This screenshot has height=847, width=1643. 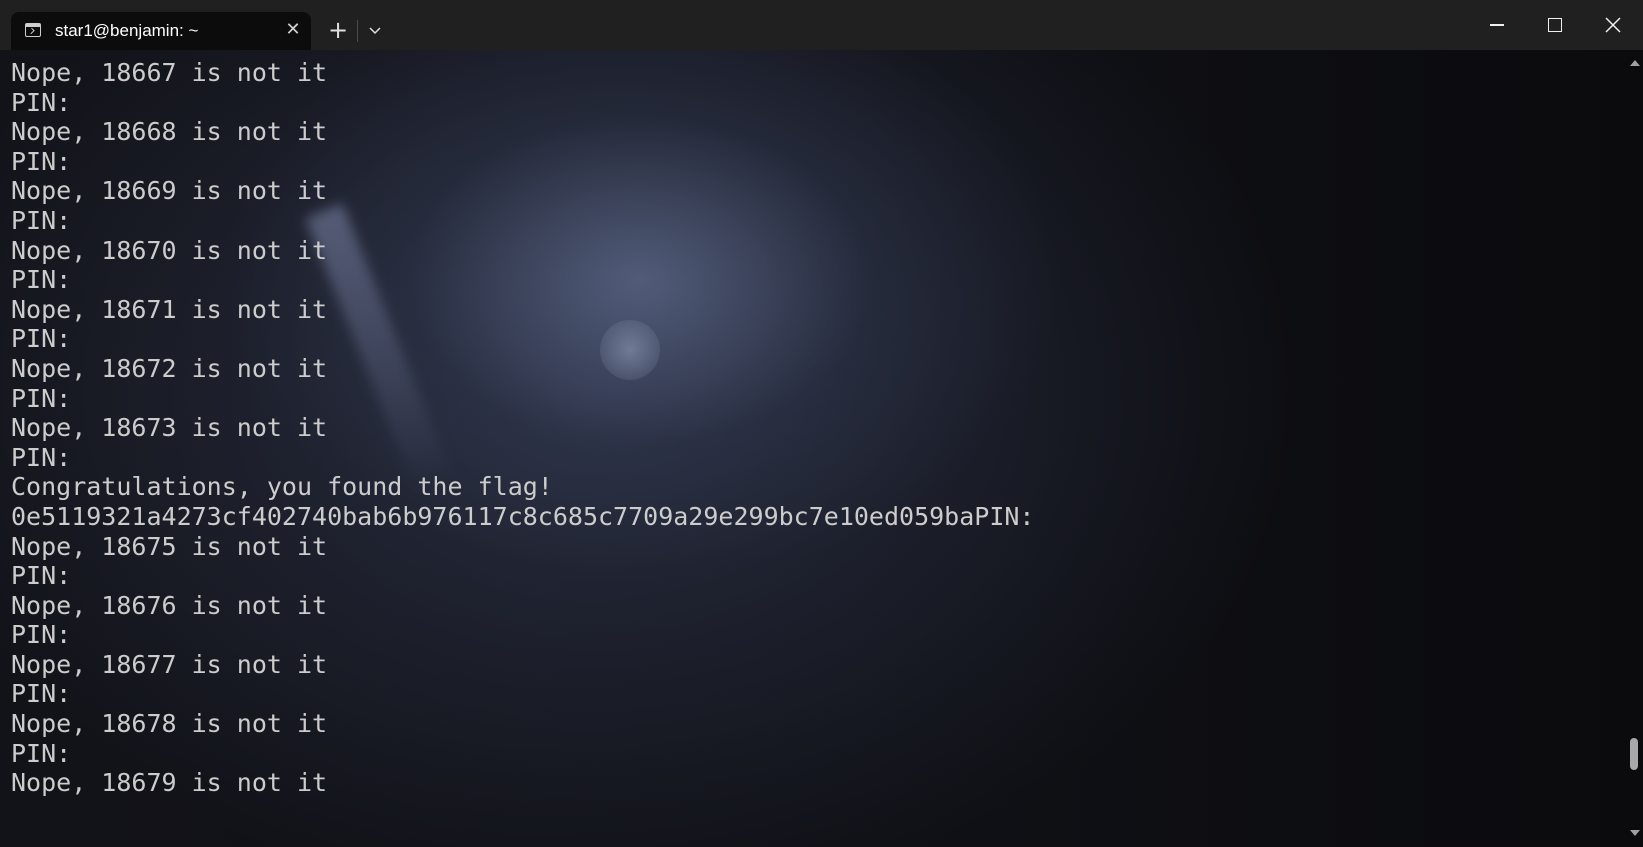 I want to click on chevron-down-icon, so click(x=375, y=31).